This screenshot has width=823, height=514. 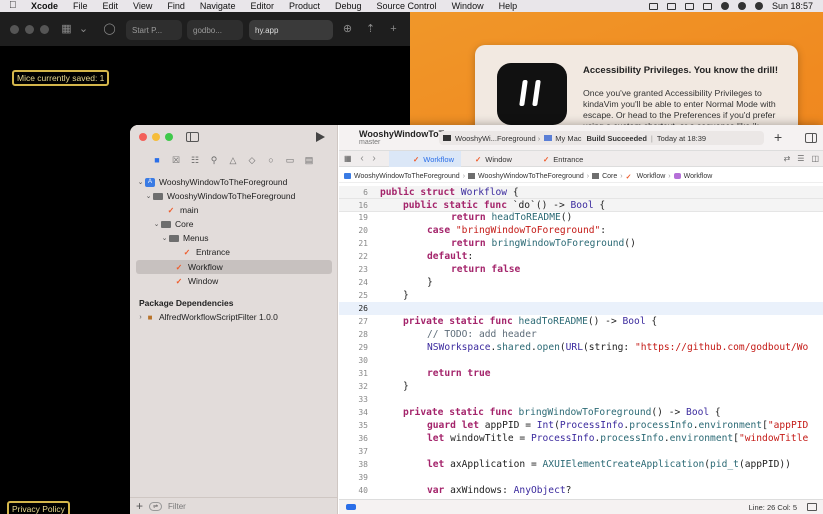 I want to click on add-icon: +, so click(x=139, y=506).